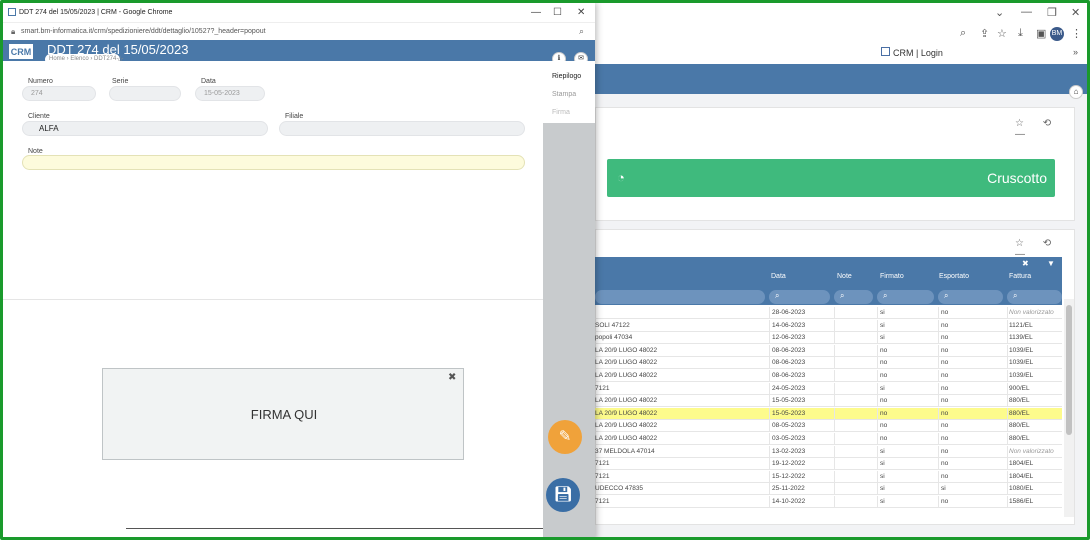  I want to click on cell-data: 28-06-2023, so click(789, 312).